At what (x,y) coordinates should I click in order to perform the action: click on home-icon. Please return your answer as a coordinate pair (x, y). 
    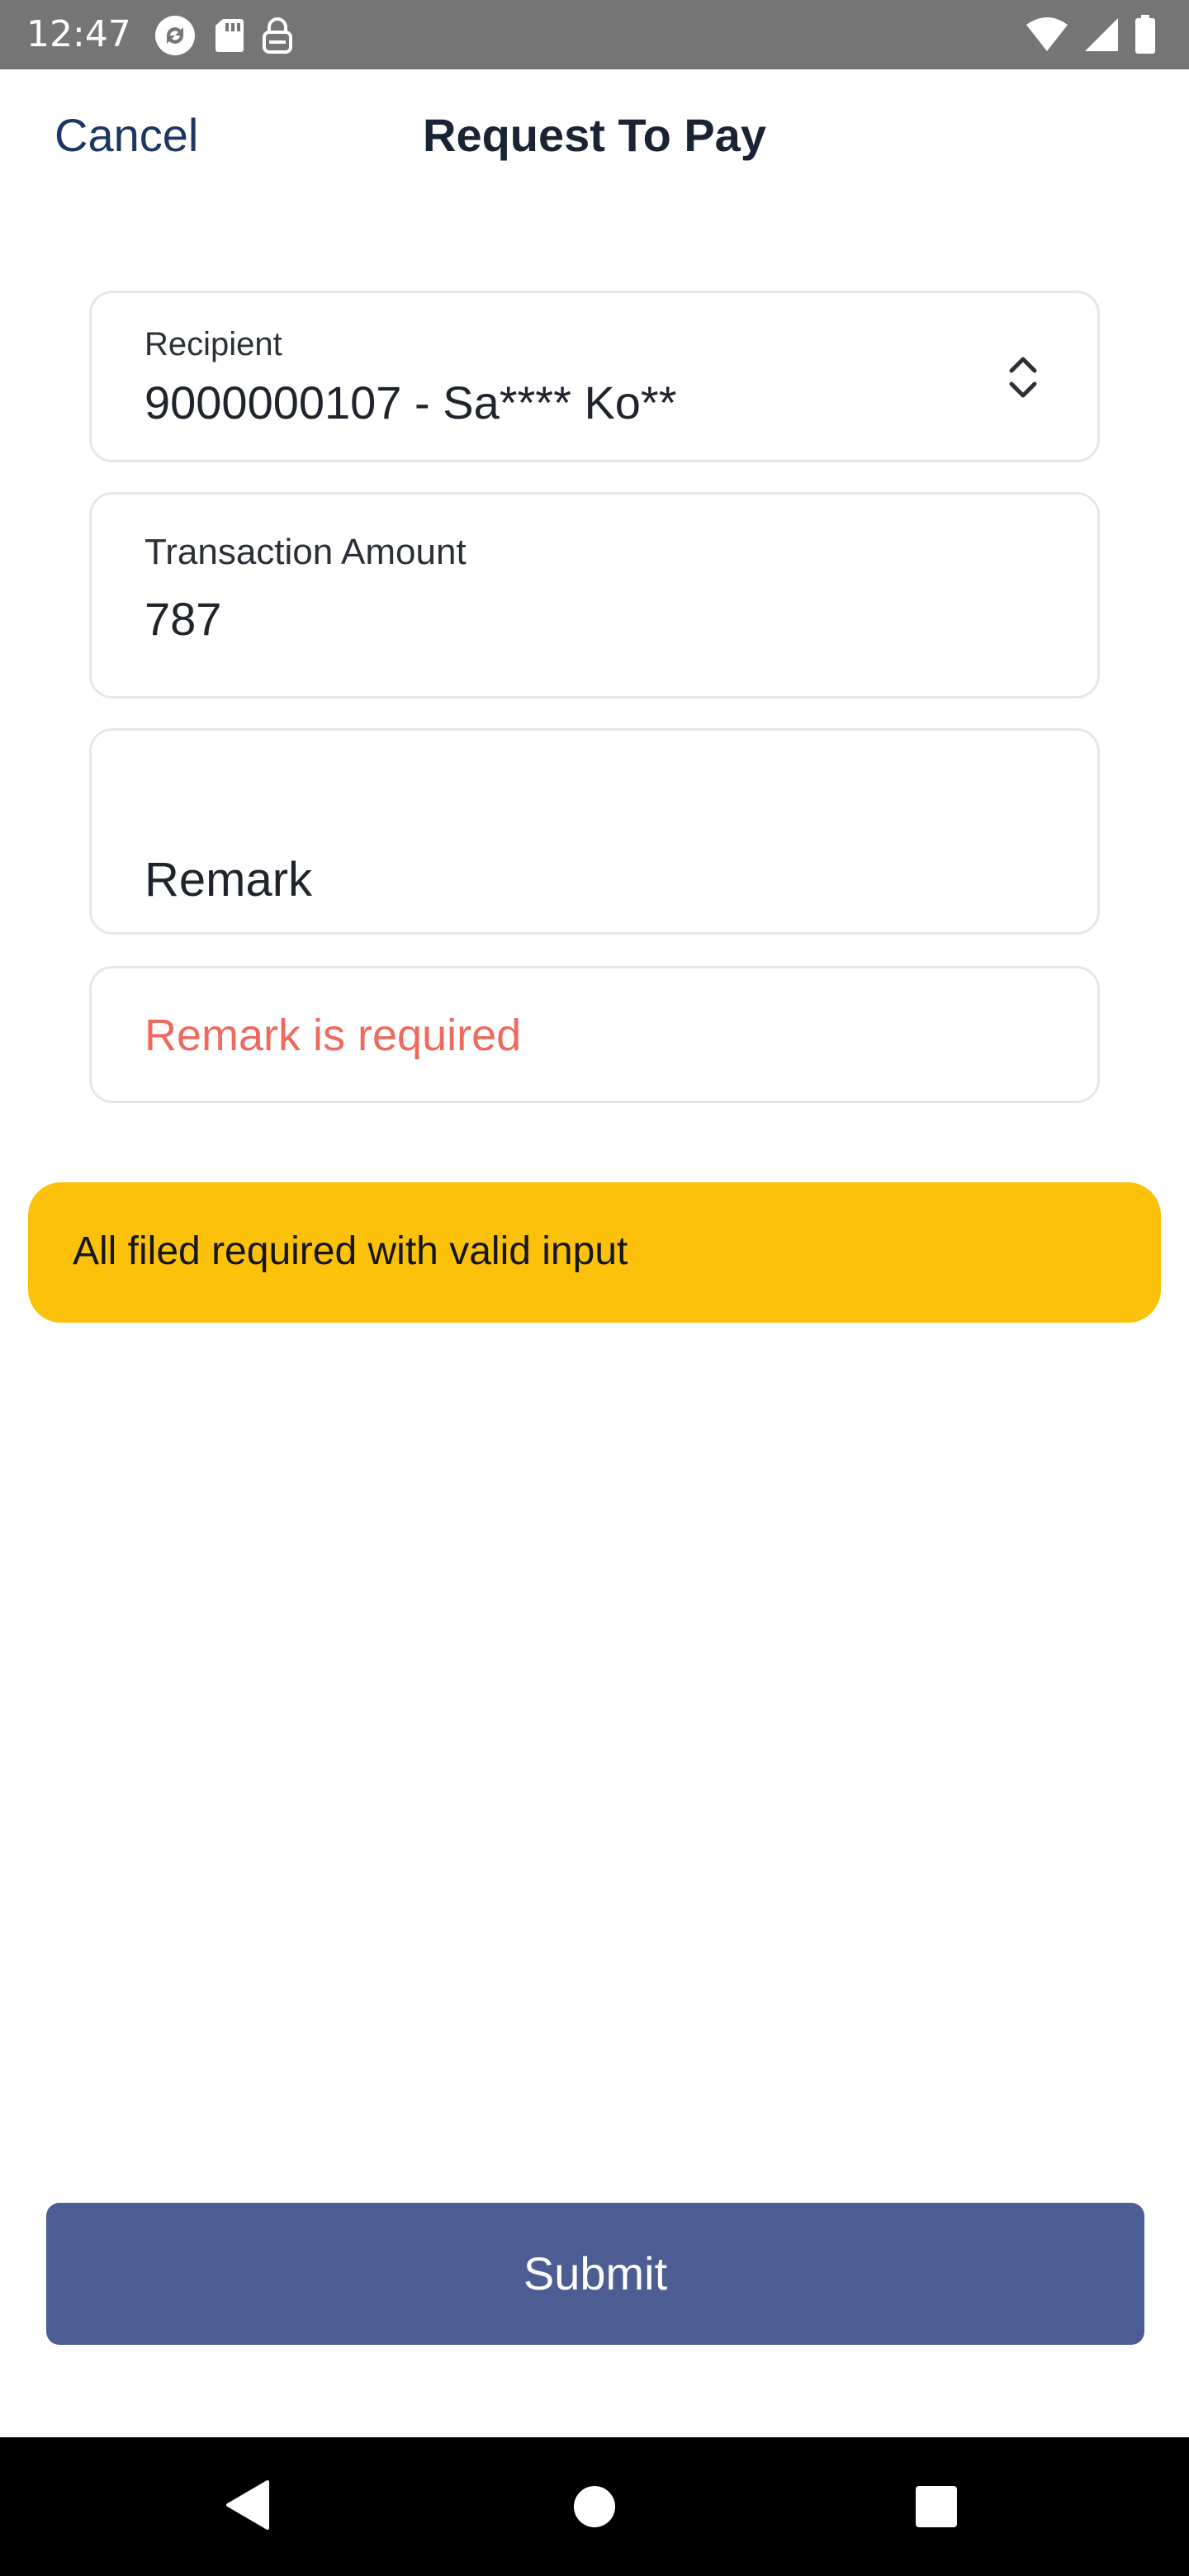
    Looking at the image, I should click on (594, 2506).